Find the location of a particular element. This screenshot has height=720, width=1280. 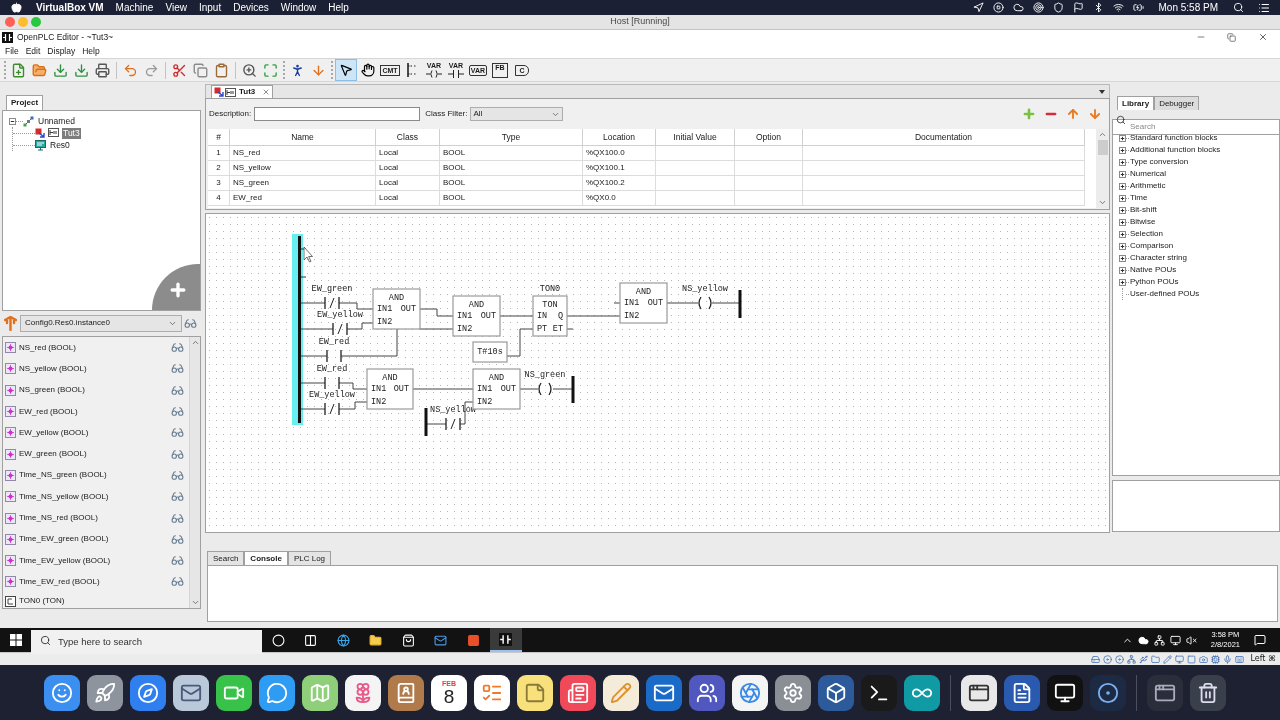

rocket-icon is located at coordinates (105, 692).